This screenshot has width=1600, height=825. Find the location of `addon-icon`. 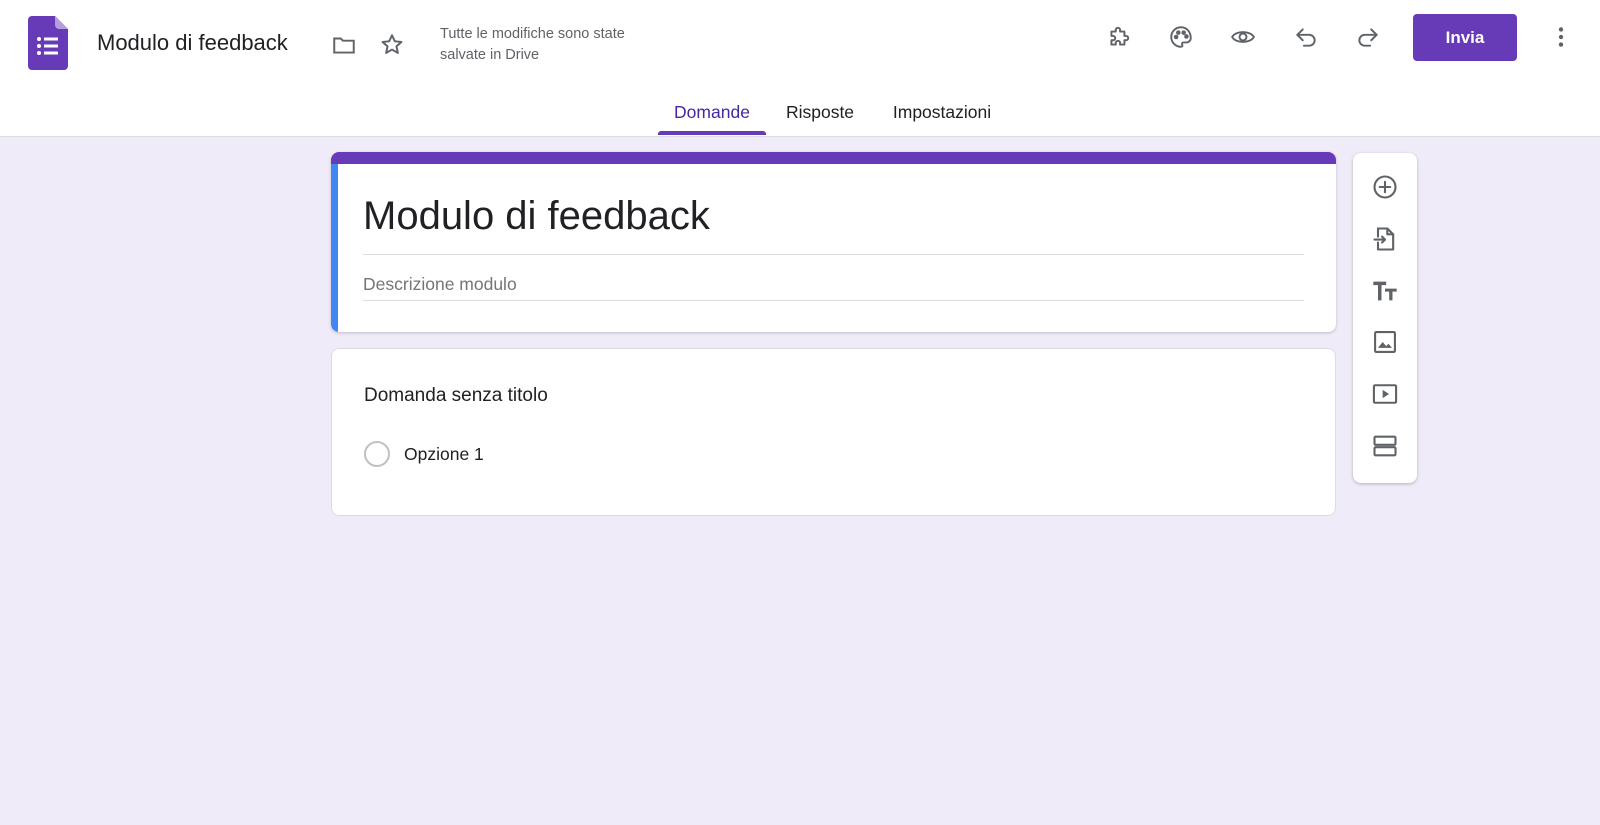

addon-icon is located at coordinates (1119, 37).